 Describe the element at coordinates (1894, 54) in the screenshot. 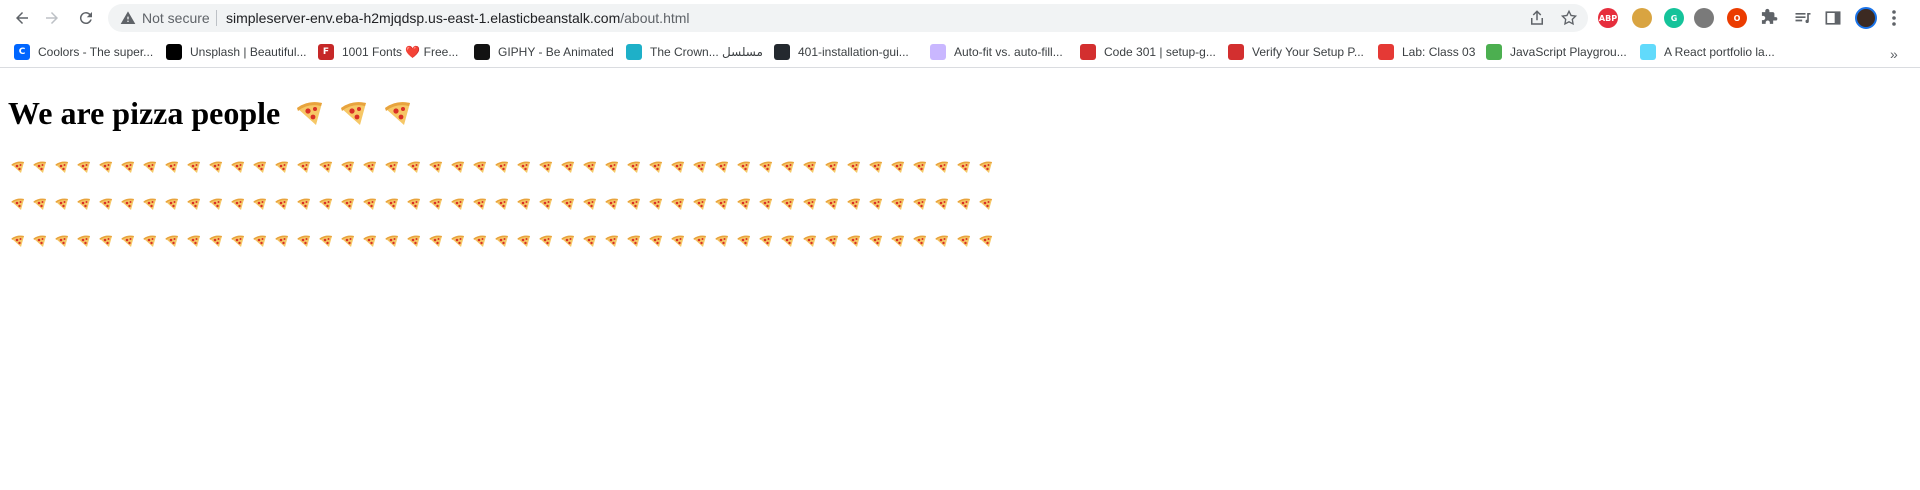

I see `bookmarks-overflow-icon: »` at that location.